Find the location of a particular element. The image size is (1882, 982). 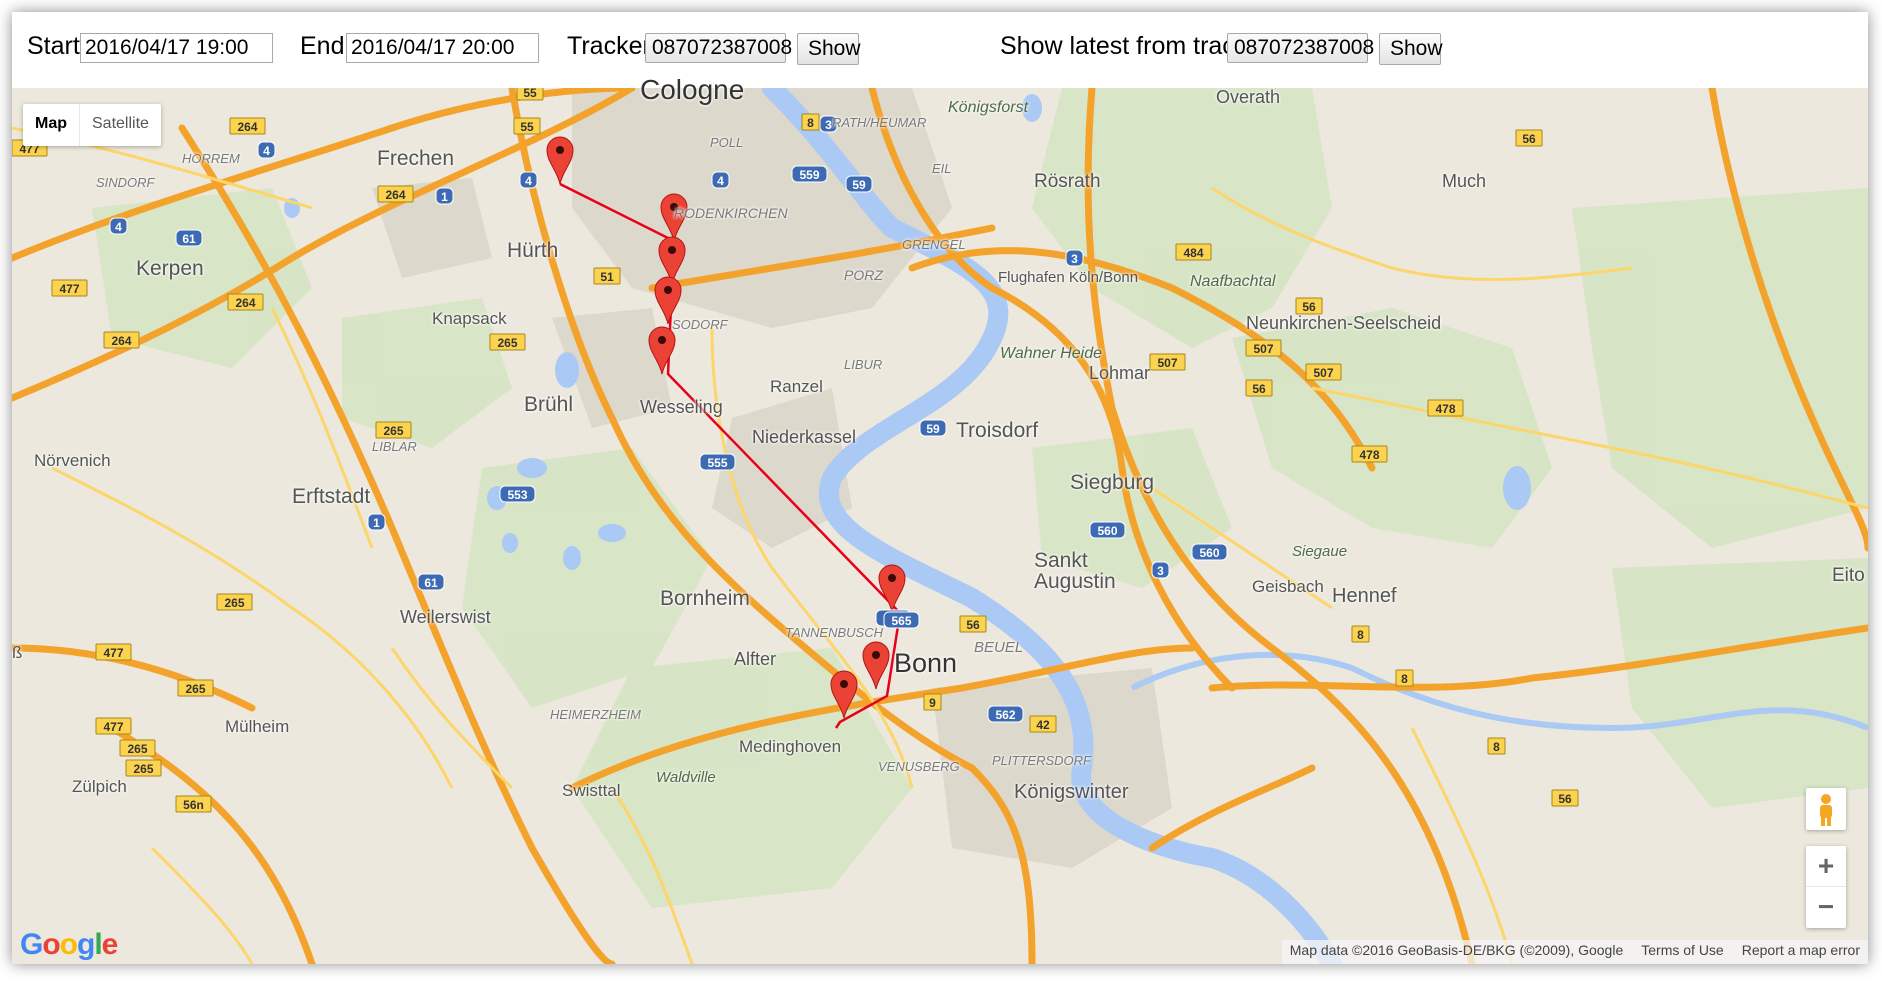

place-label-liblar: LIBLAR is located at coordinates (394, 446).